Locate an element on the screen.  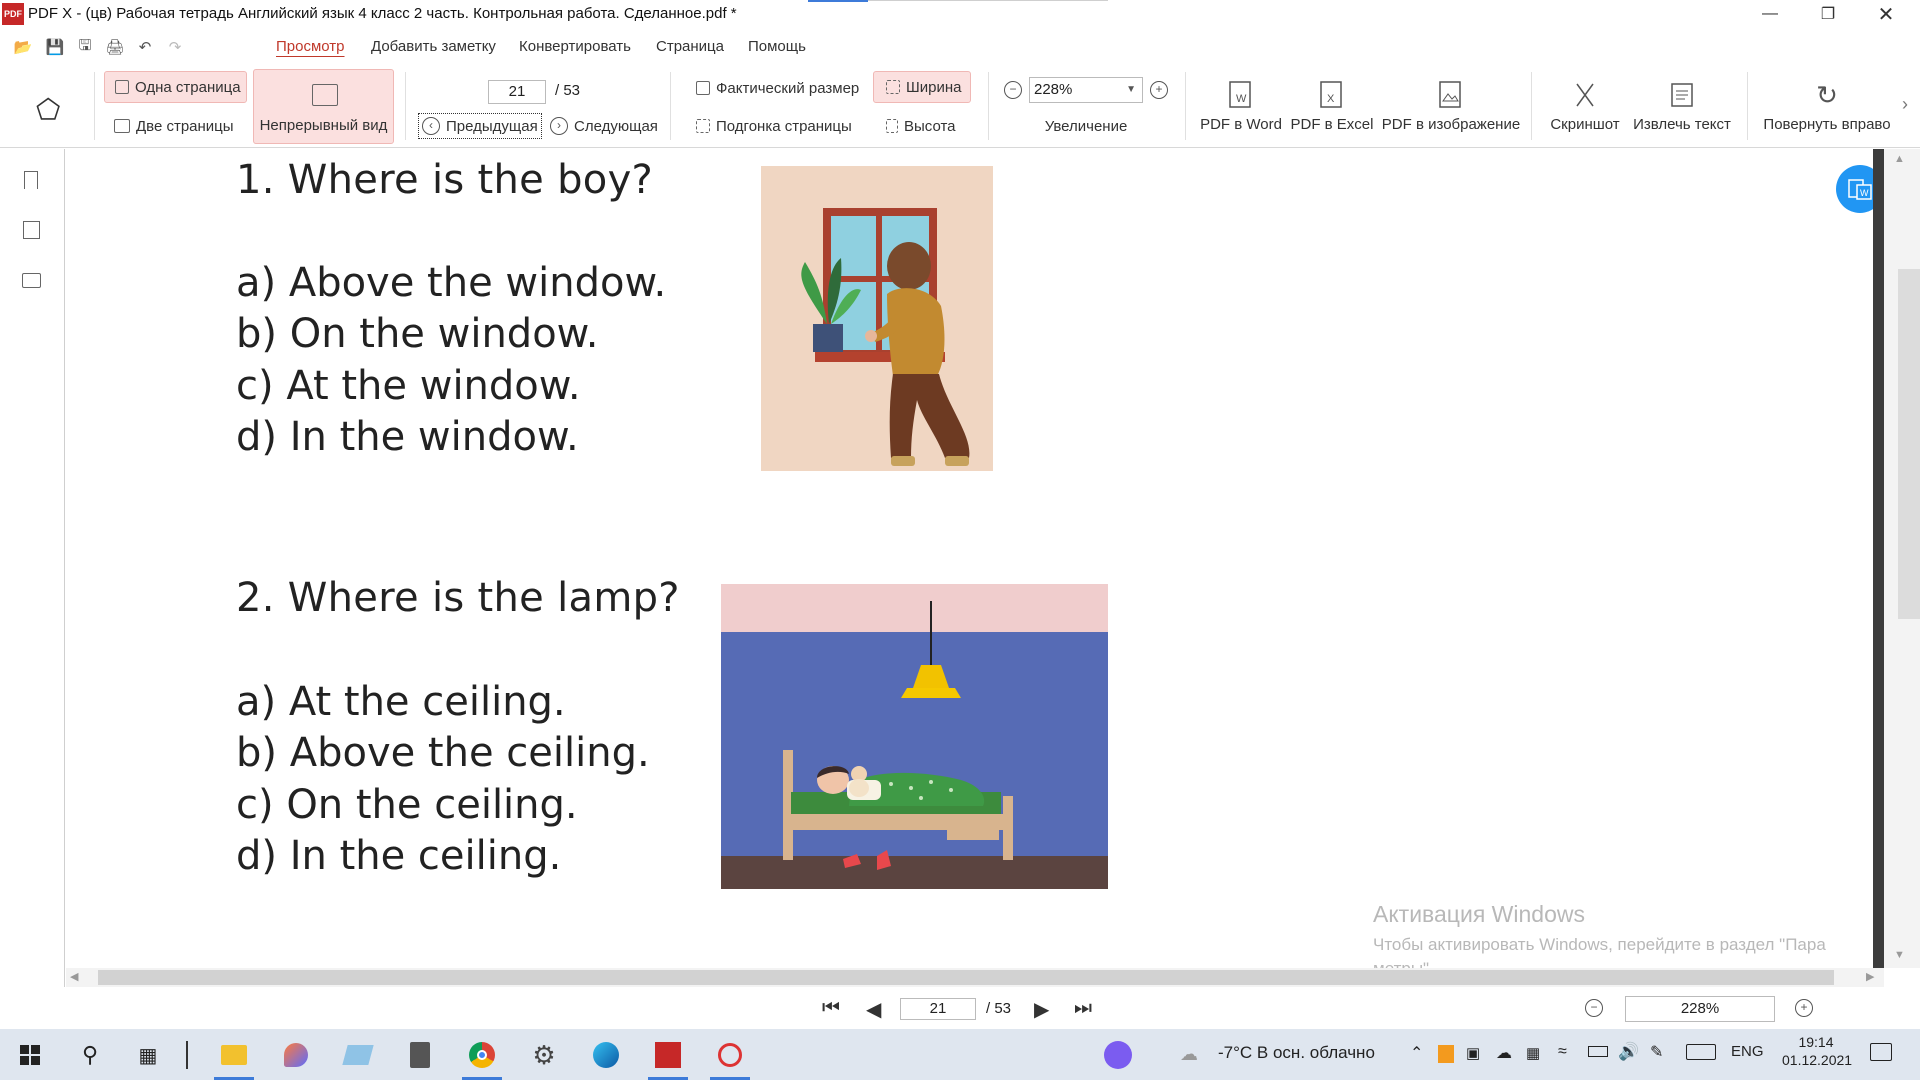
task-view-icon: ▦ is located at coordinates (148, 1055).